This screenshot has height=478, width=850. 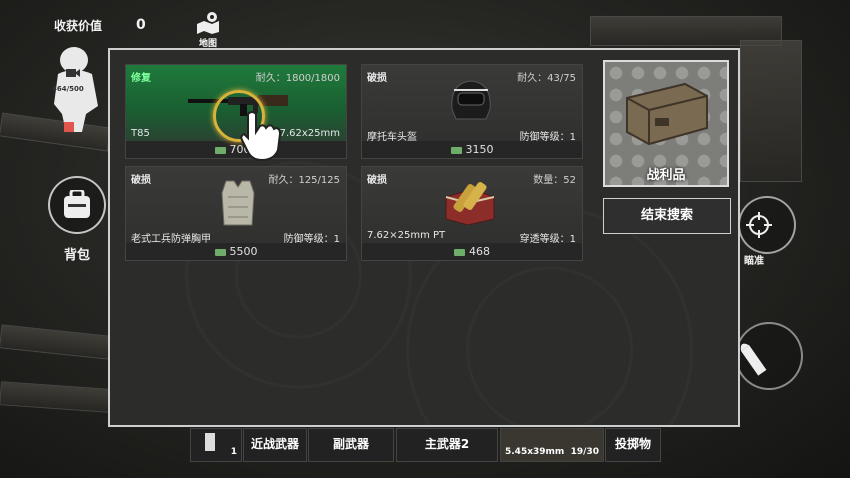 What do you see at coordinates (261, 136) in the screenshot?
I see `hand-pointer-icon` at bounding box center [261, 136].